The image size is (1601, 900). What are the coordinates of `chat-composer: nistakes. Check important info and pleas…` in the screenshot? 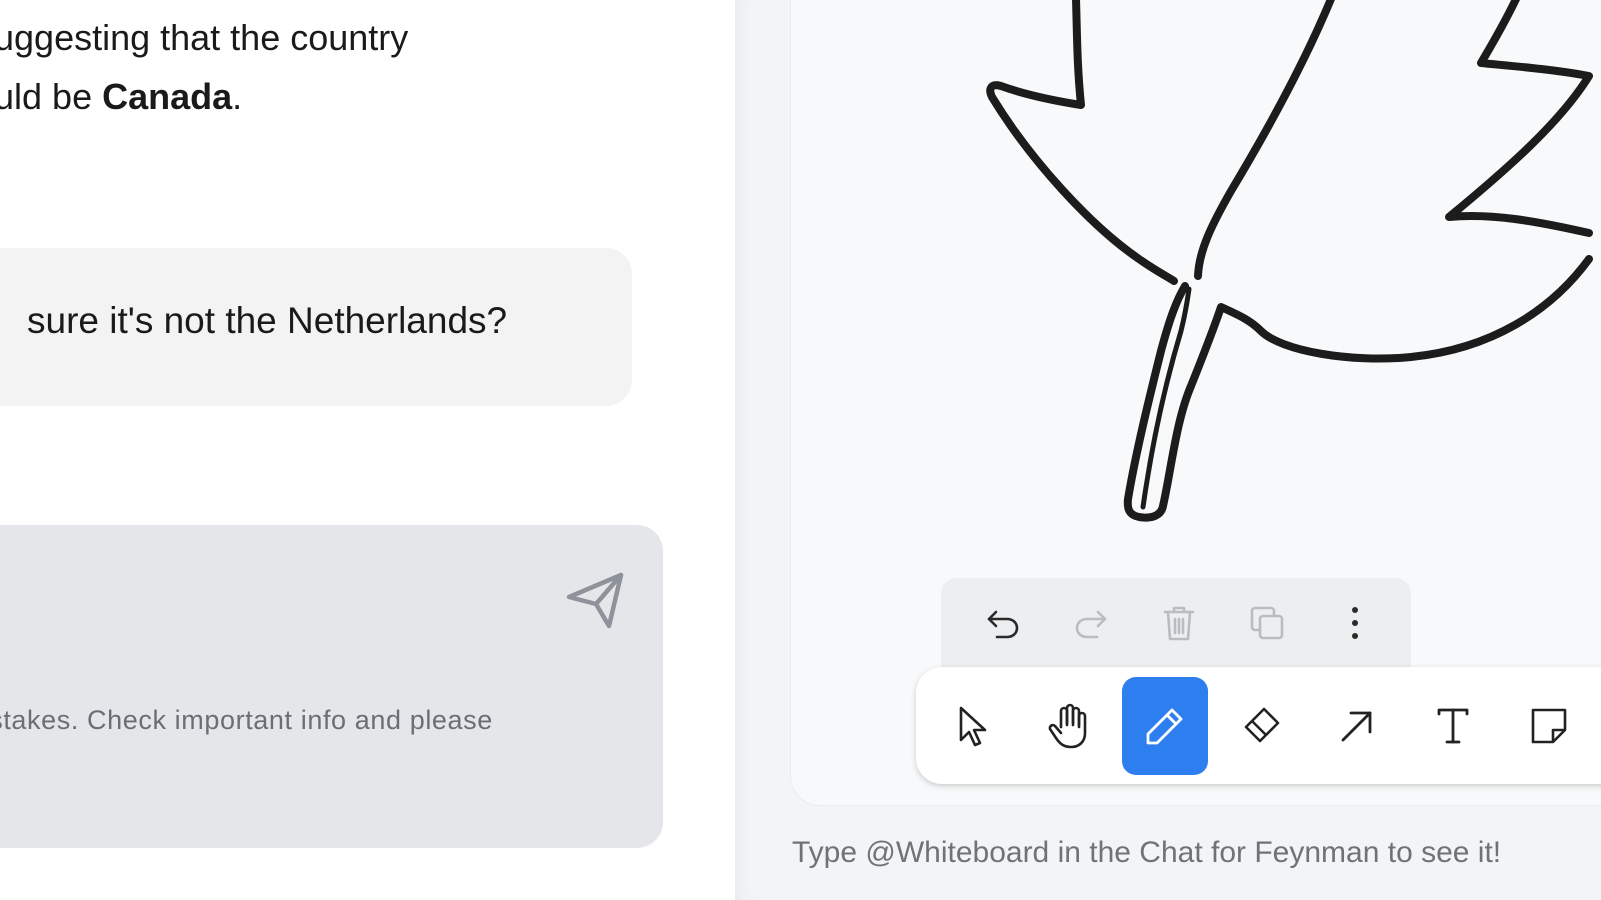 It's located at (331, 686).